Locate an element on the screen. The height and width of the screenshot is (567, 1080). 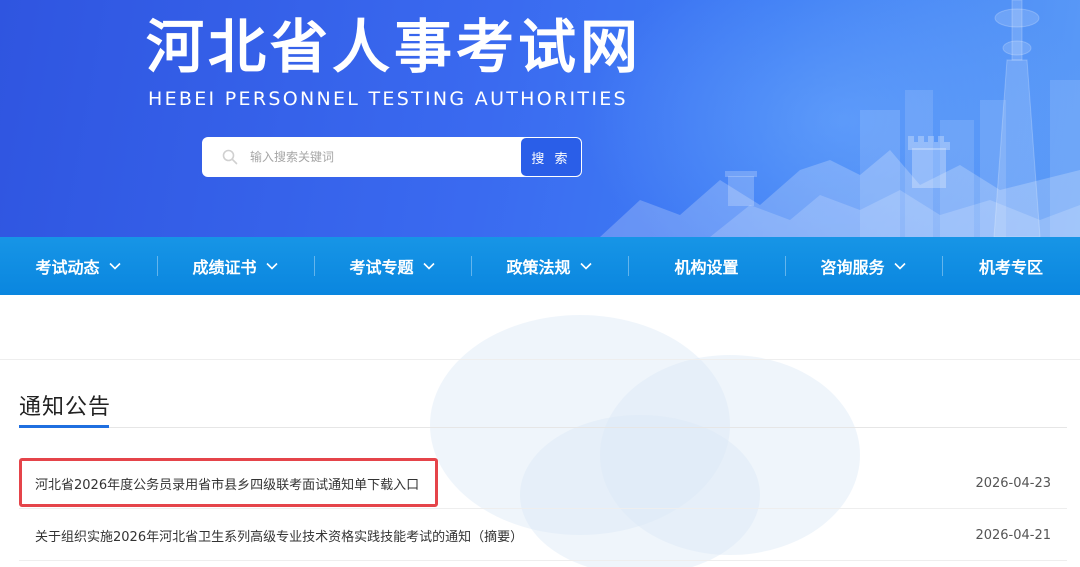
notice-title-link: 关于组织实施2026年河北省卫生系列高级专业技术资格实践技能考试的通知（摘要） is located at coordinates (271, 535).